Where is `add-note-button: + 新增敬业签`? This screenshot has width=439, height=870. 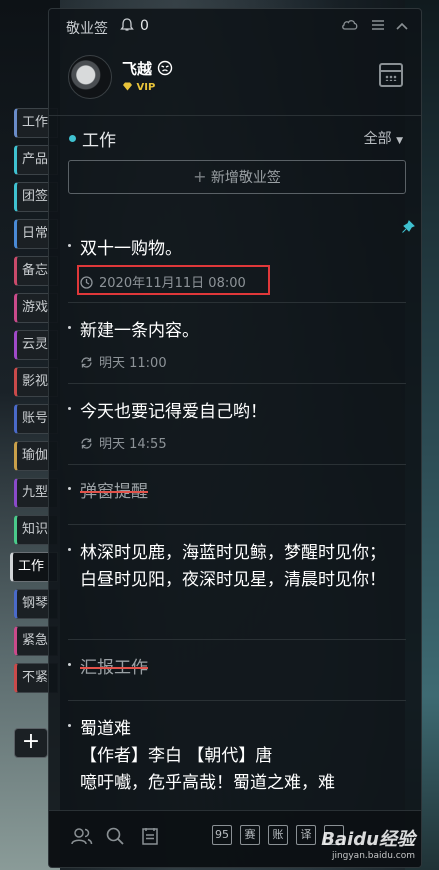
add-note-button: + 新增敬业签 is located at coordinates (237, 177).